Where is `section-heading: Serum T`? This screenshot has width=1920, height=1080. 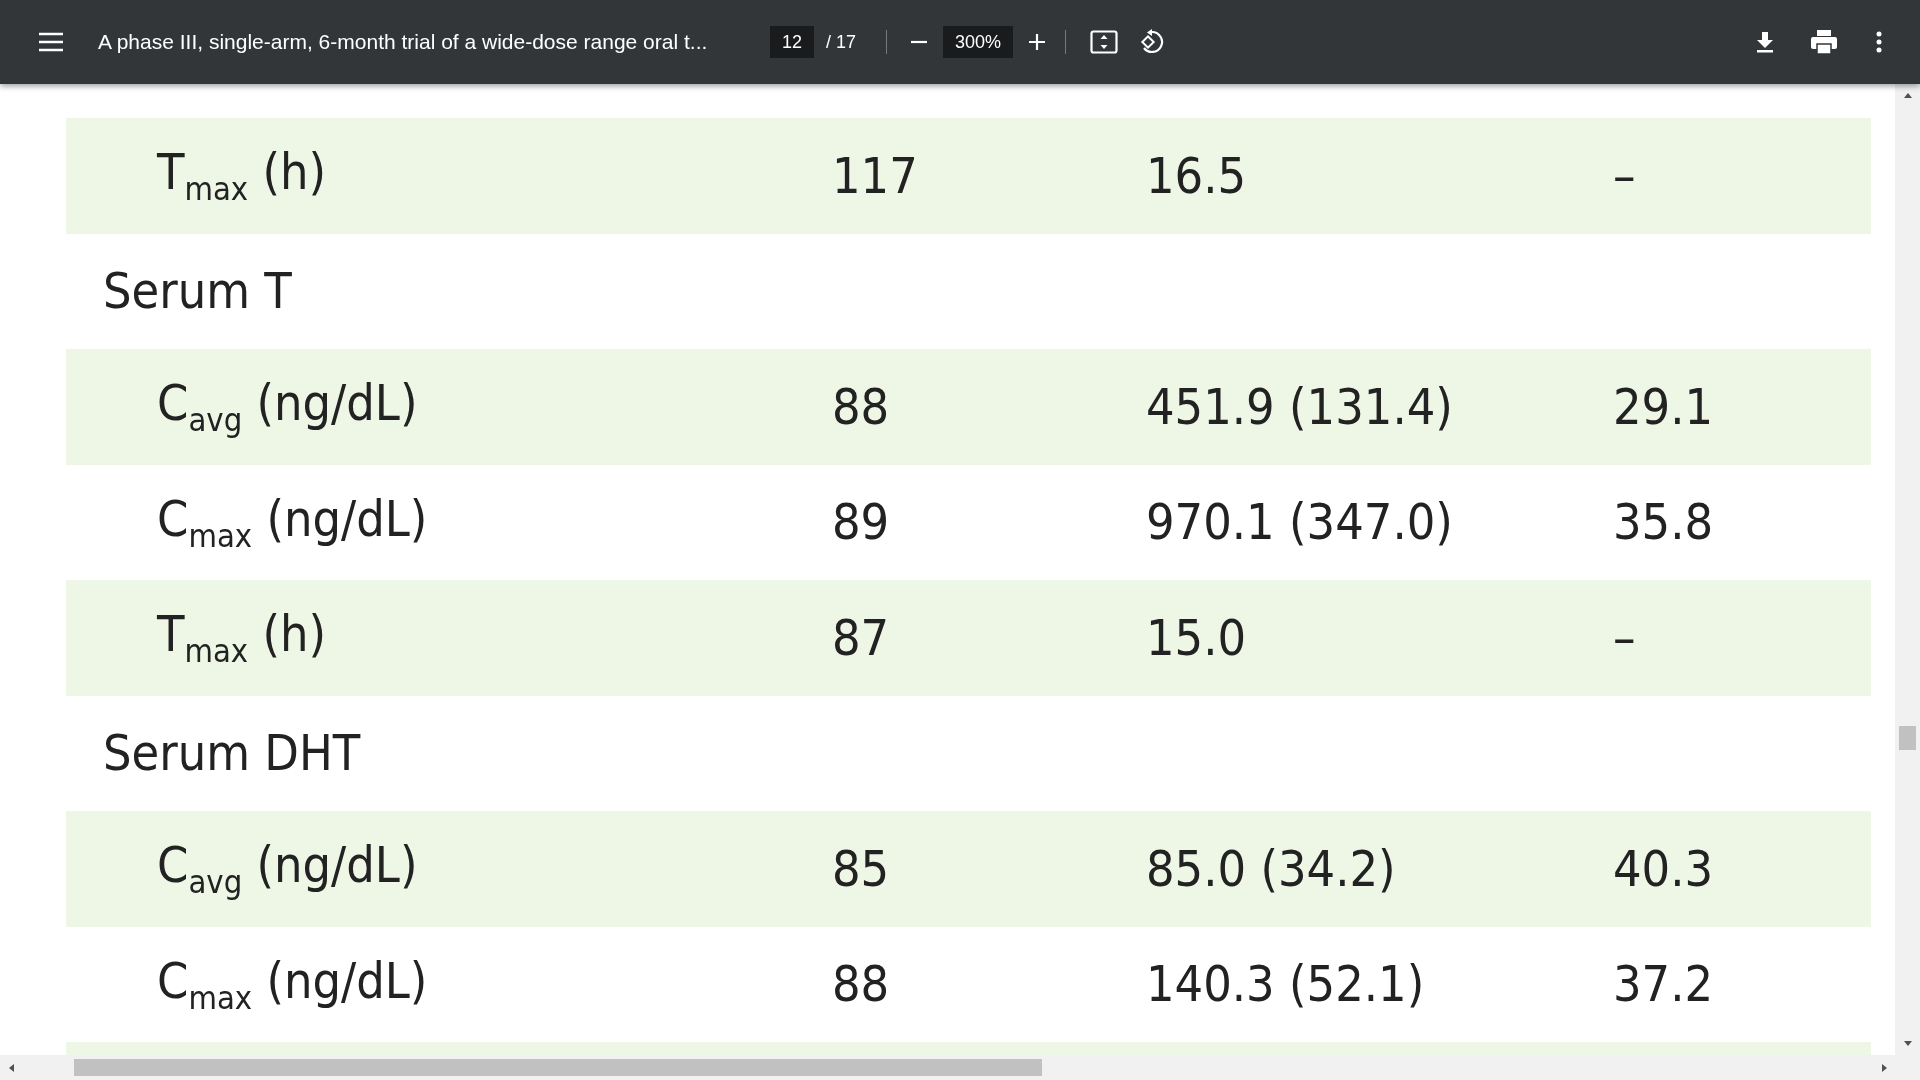 section-heading: Serum T is located at coordinates (197, 291).